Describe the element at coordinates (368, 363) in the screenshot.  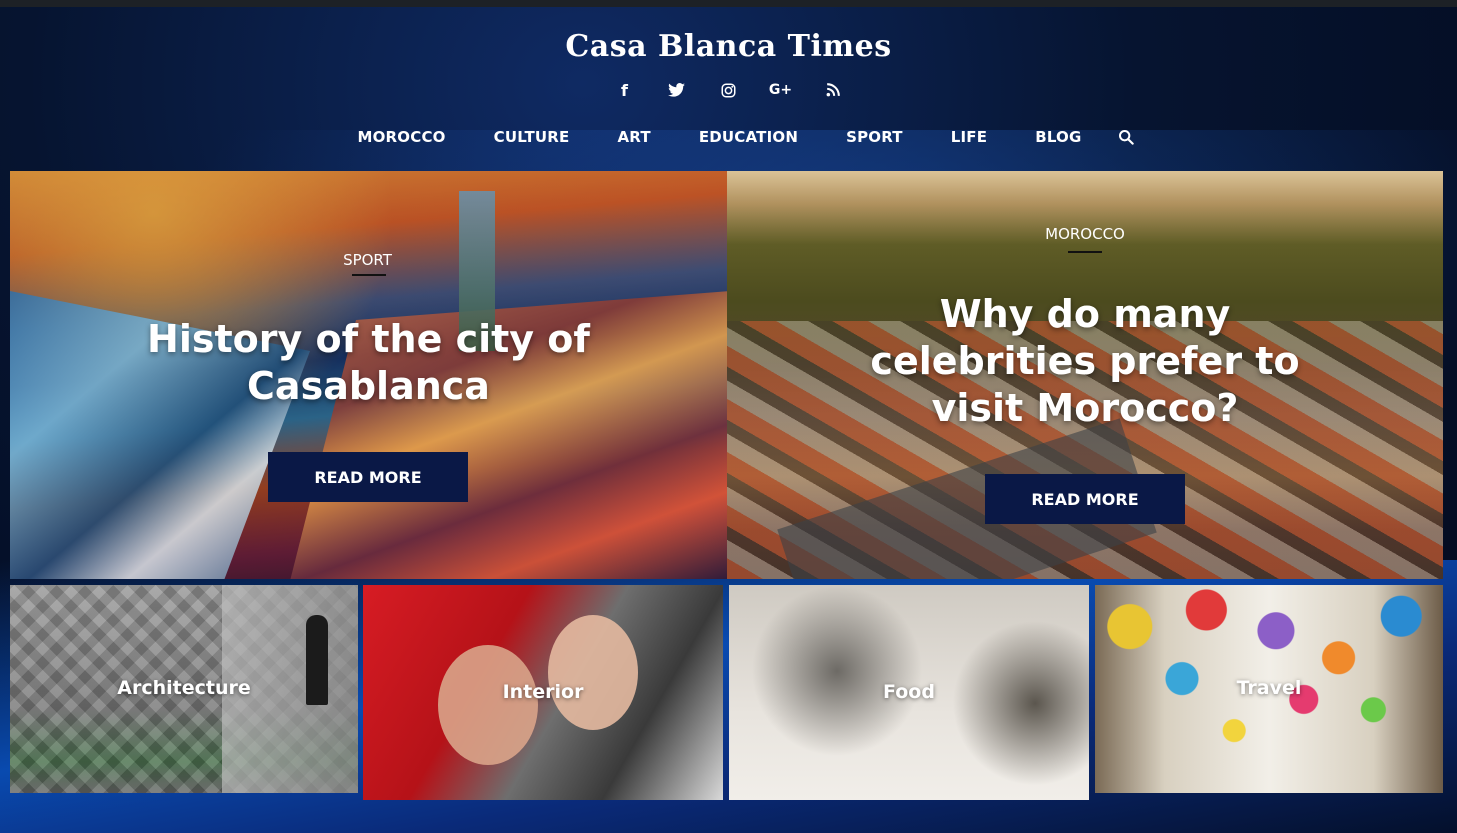
I see `post-title: History of the city of Casablanca` at that location.